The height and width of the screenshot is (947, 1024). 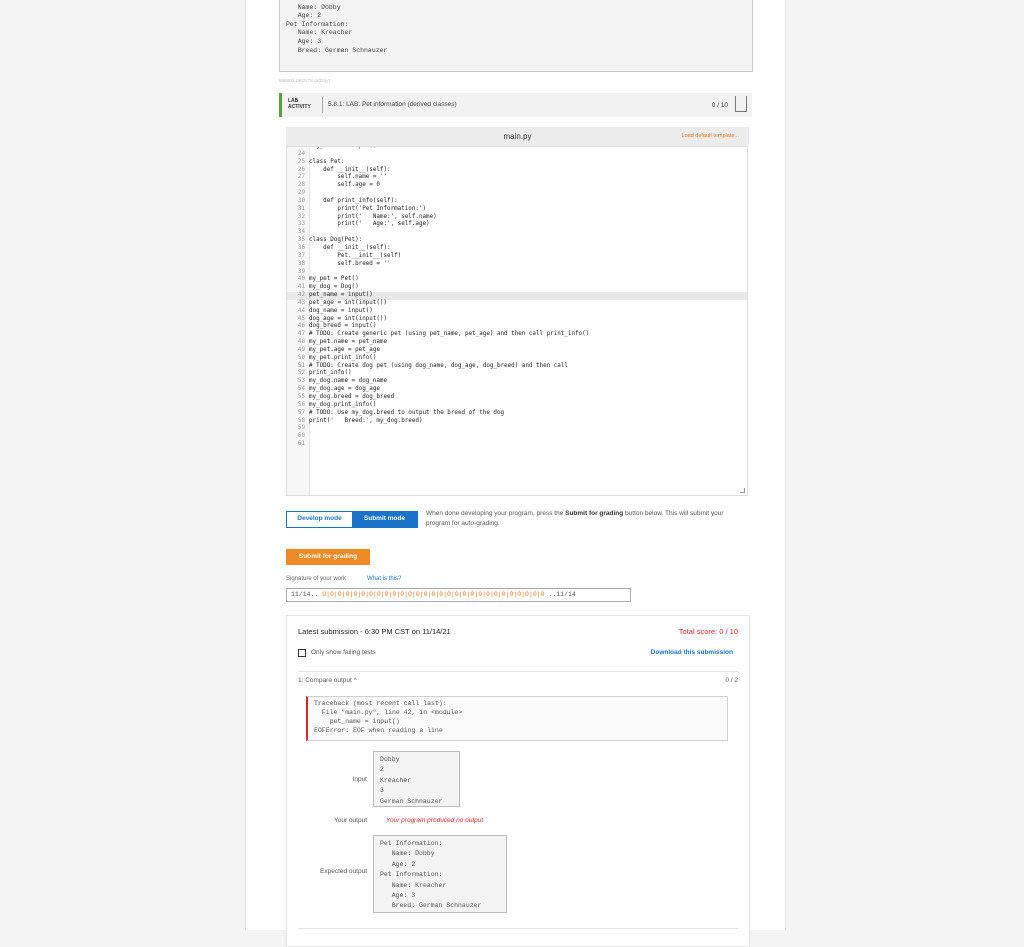 What do you see at coordinates (369, 225) in the screenshot?
I see `code-text: print(' Age:', self.age)` at bounding box center [369, 225].